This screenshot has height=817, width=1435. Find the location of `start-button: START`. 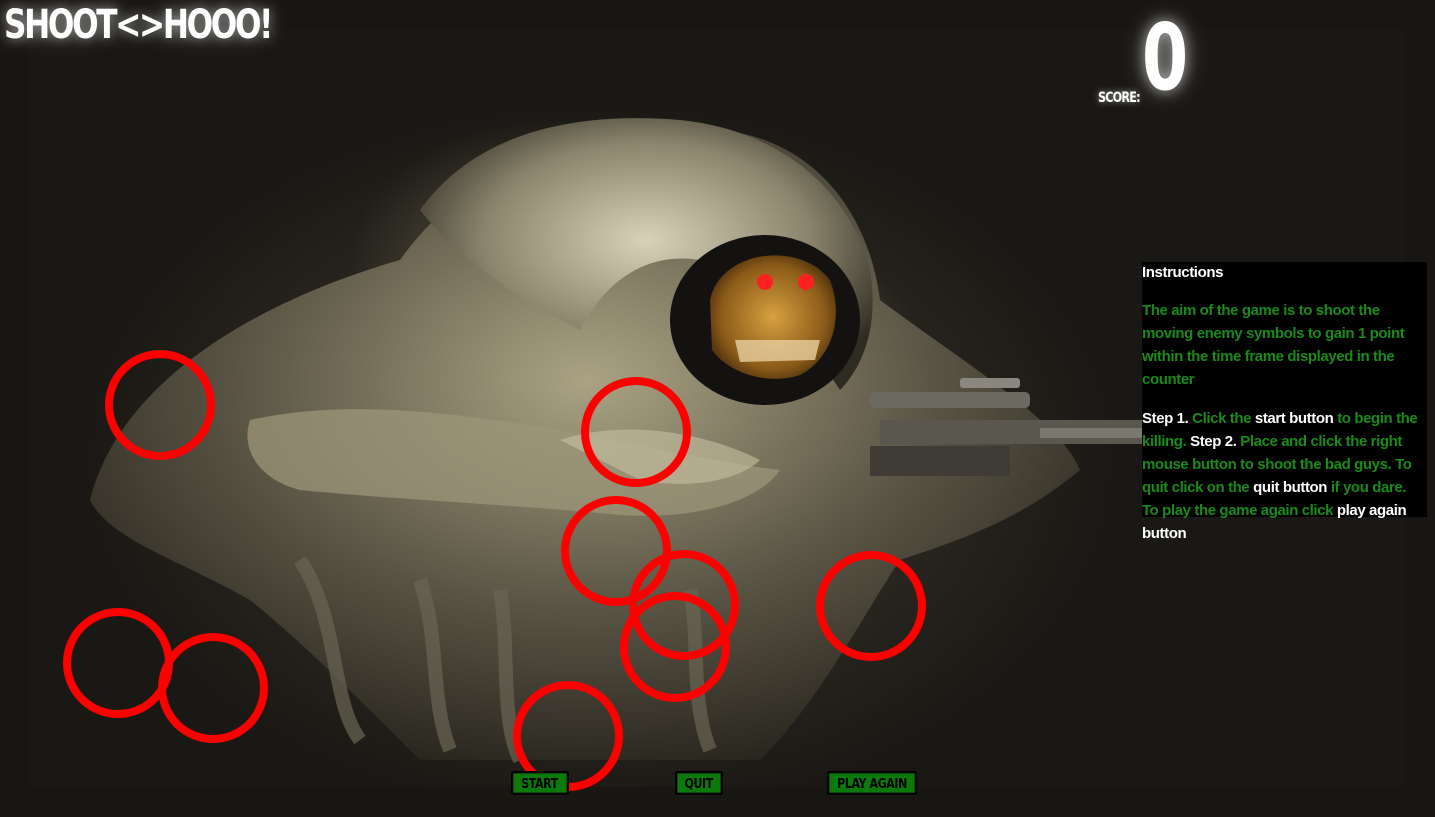

start-button: START is located at coordinates (540, 783).